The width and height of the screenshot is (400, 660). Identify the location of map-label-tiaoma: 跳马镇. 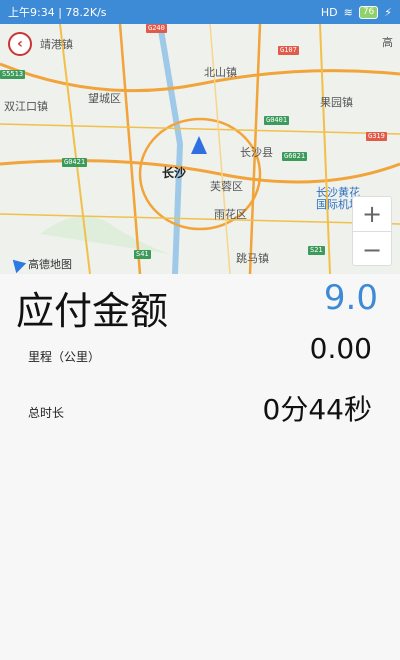
(252, 258).